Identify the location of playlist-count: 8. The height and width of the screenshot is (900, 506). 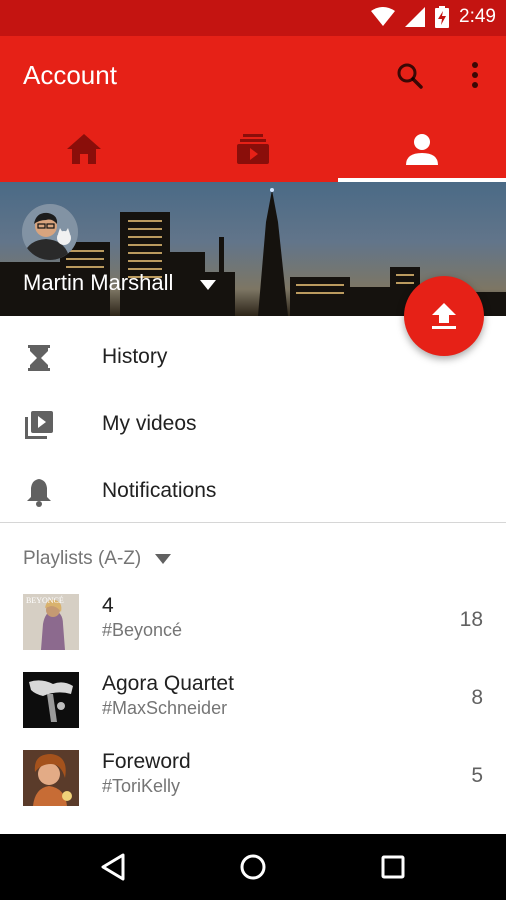
(477, 697).